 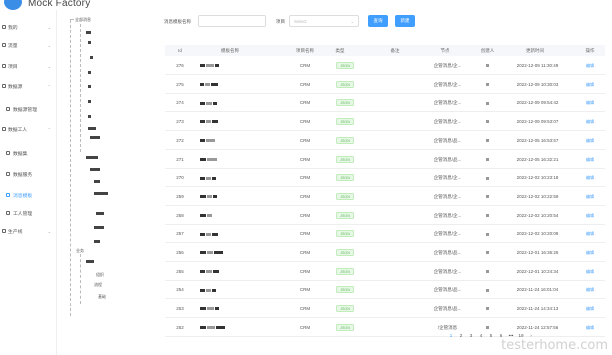 What do you see at coordinates (385, 85) in the screenshot?
I see `table-row: 275 CRM 企管消息/企... 2022-12-09 10:30:03 JSON 编辑` at bounding box center [385, 85].